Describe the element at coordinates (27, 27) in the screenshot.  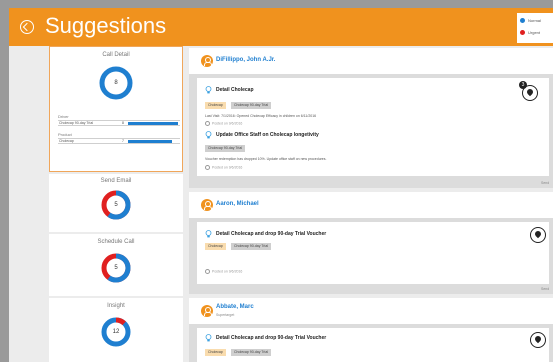
I see `back-arrow-icon` at that location.